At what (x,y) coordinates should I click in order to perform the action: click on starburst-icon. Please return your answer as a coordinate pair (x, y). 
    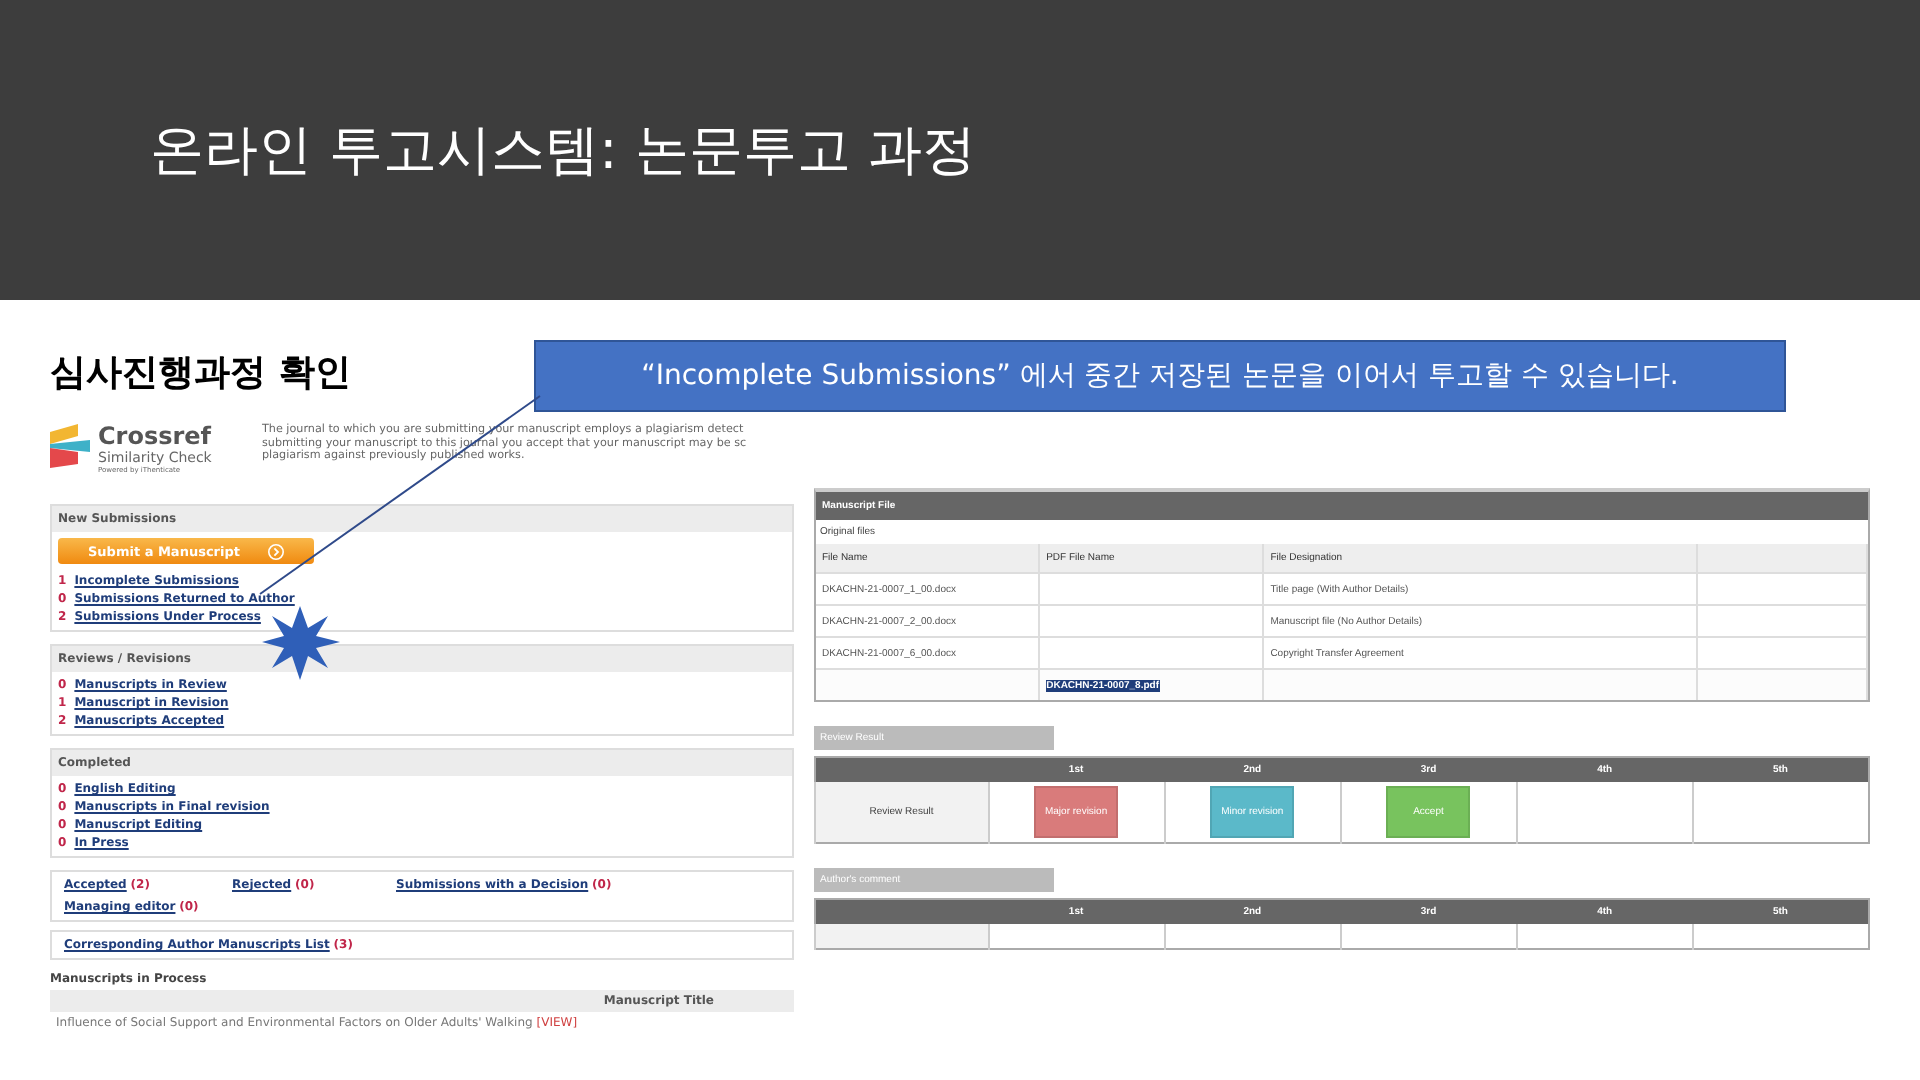
    Looking at the image, I should click on (301, 643).